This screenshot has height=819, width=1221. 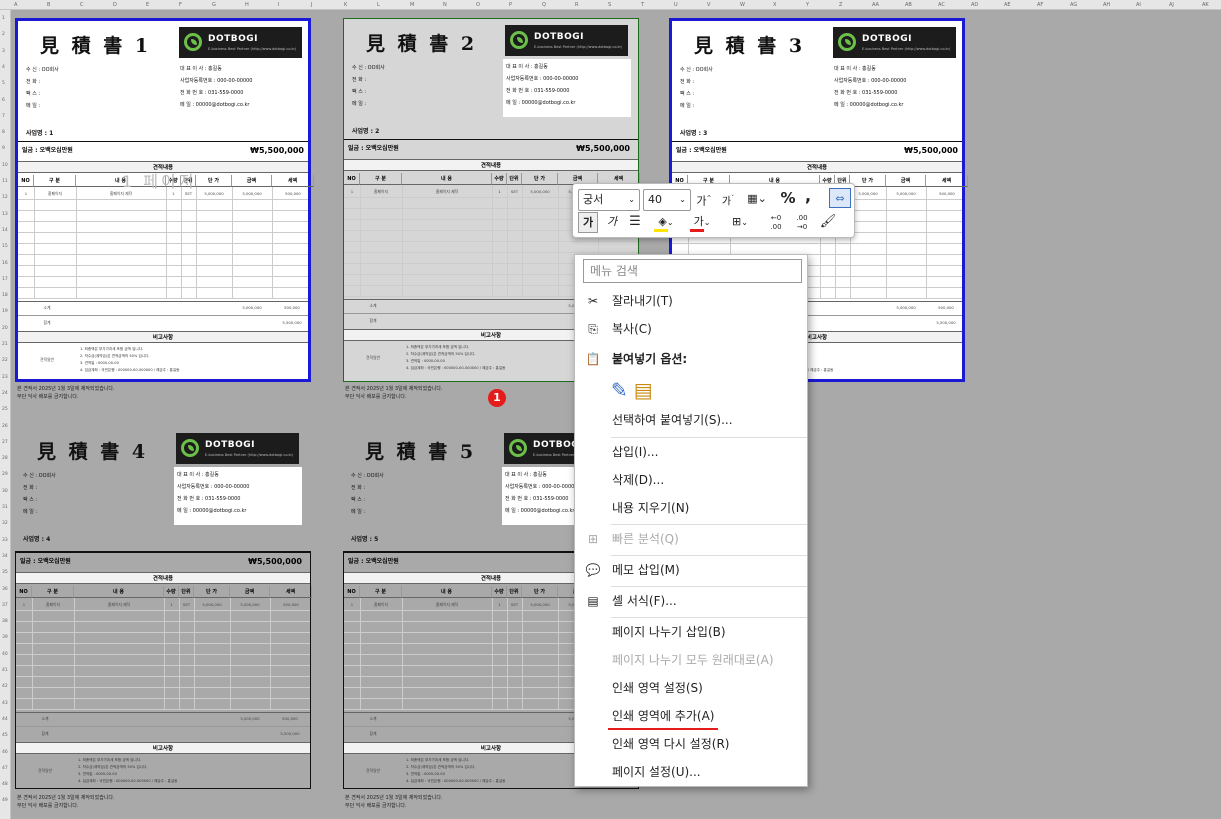 I want to click on row-header-12: 12, so click(x=5, y=197).